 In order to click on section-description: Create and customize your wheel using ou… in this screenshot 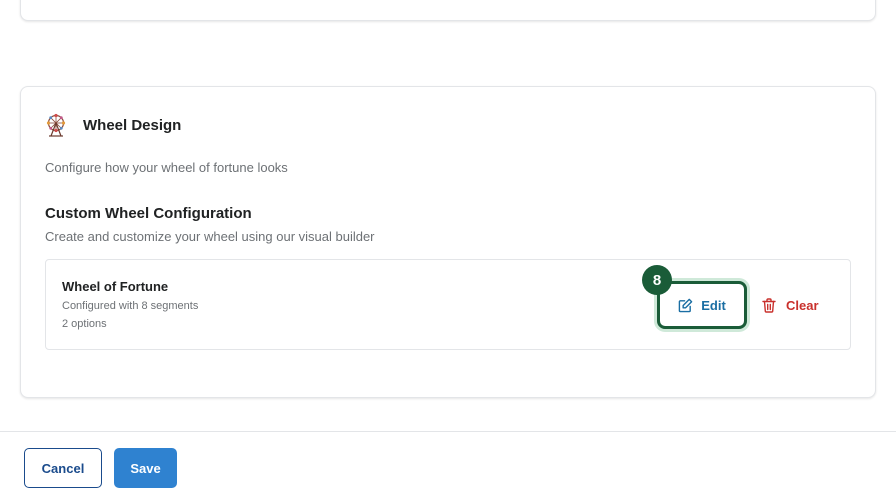, I will do `click(210, 236)`.